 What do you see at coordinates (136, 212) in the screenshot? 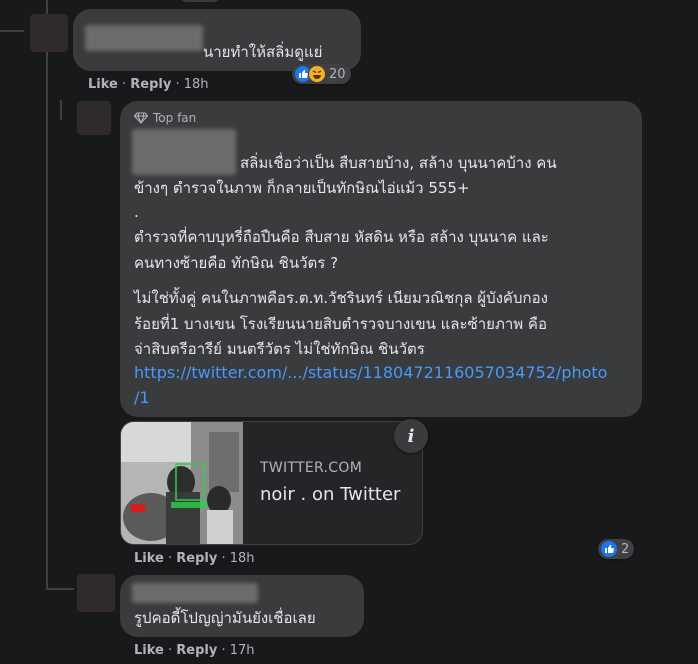
I see `comment-text-line: .` at bounding box center [136, 212].